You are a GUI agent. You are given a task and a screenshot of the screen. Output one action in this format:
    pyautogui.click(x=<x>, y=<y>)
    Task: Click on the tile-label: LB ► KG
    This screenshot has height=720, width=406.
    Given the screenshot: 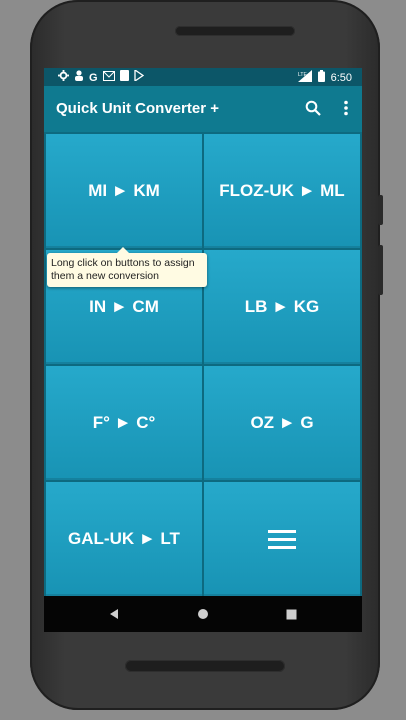 What is the action you would take?
    pyautogui.click(x=282, y=306)
    